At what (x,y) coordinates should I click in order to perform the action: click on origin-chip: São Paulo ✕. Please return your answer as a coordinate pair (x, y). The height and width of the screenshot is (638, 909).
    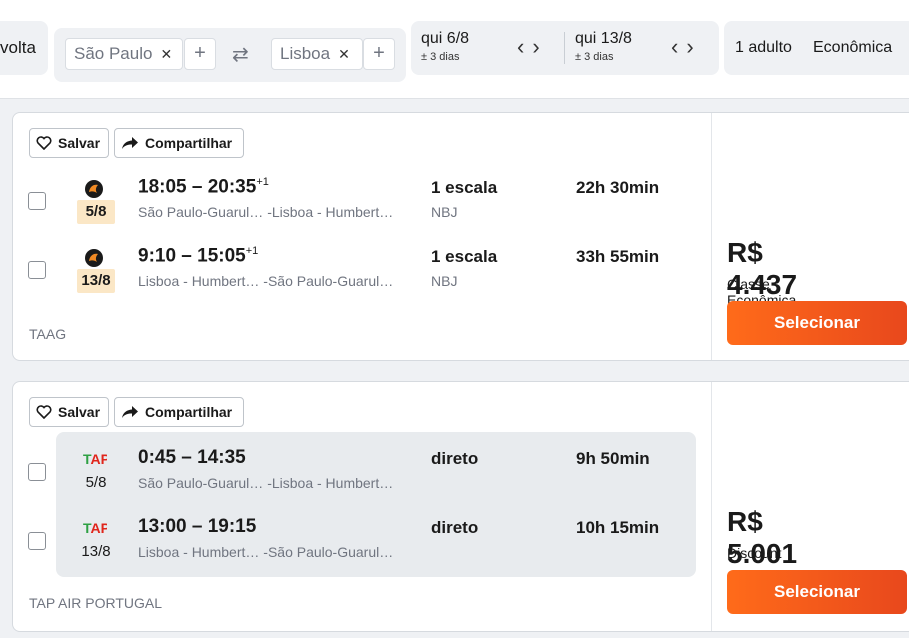
    Looking at the image, I should click on (124, 54).